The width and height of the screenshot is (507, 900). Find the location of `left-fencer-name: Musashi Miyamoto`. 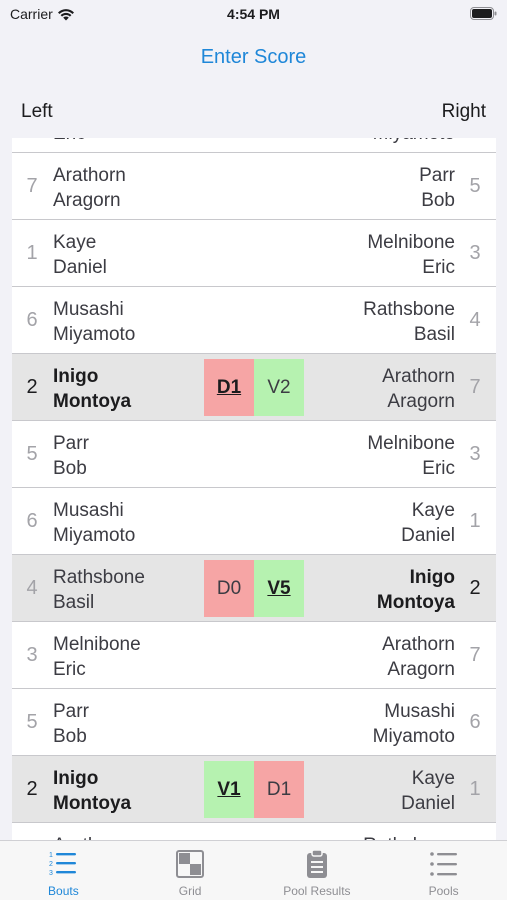

left-fencer-name: Musashi Miyamoto is located at coordinates (94, 523).